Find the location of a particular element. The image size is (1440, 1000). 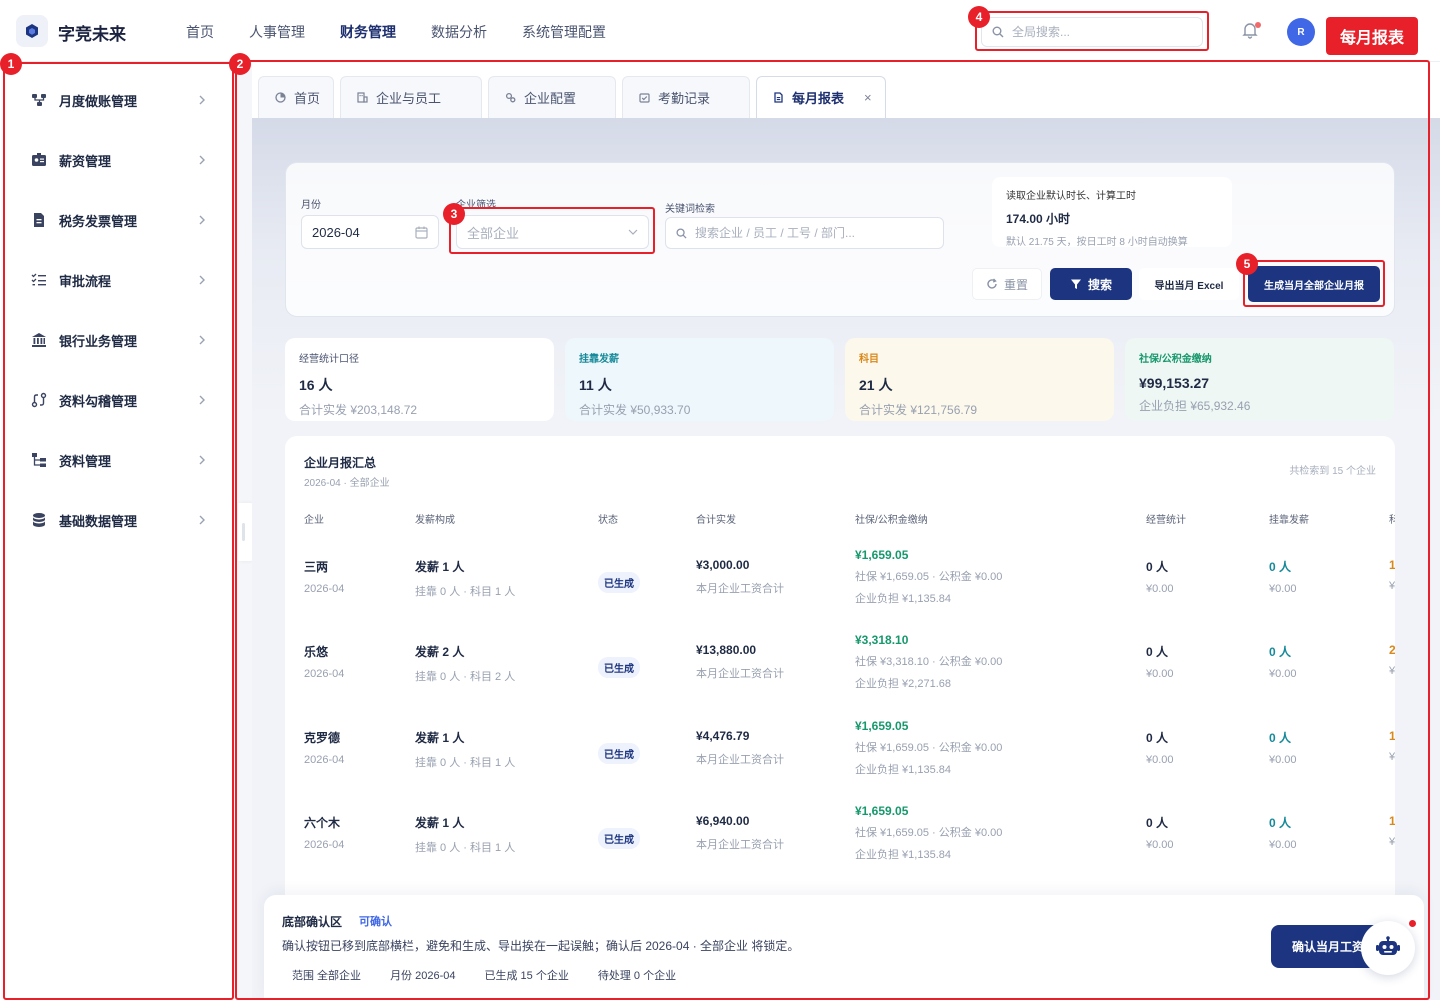

column-header: 社保/公积金缴纳 is located at coordinates (891, 520).